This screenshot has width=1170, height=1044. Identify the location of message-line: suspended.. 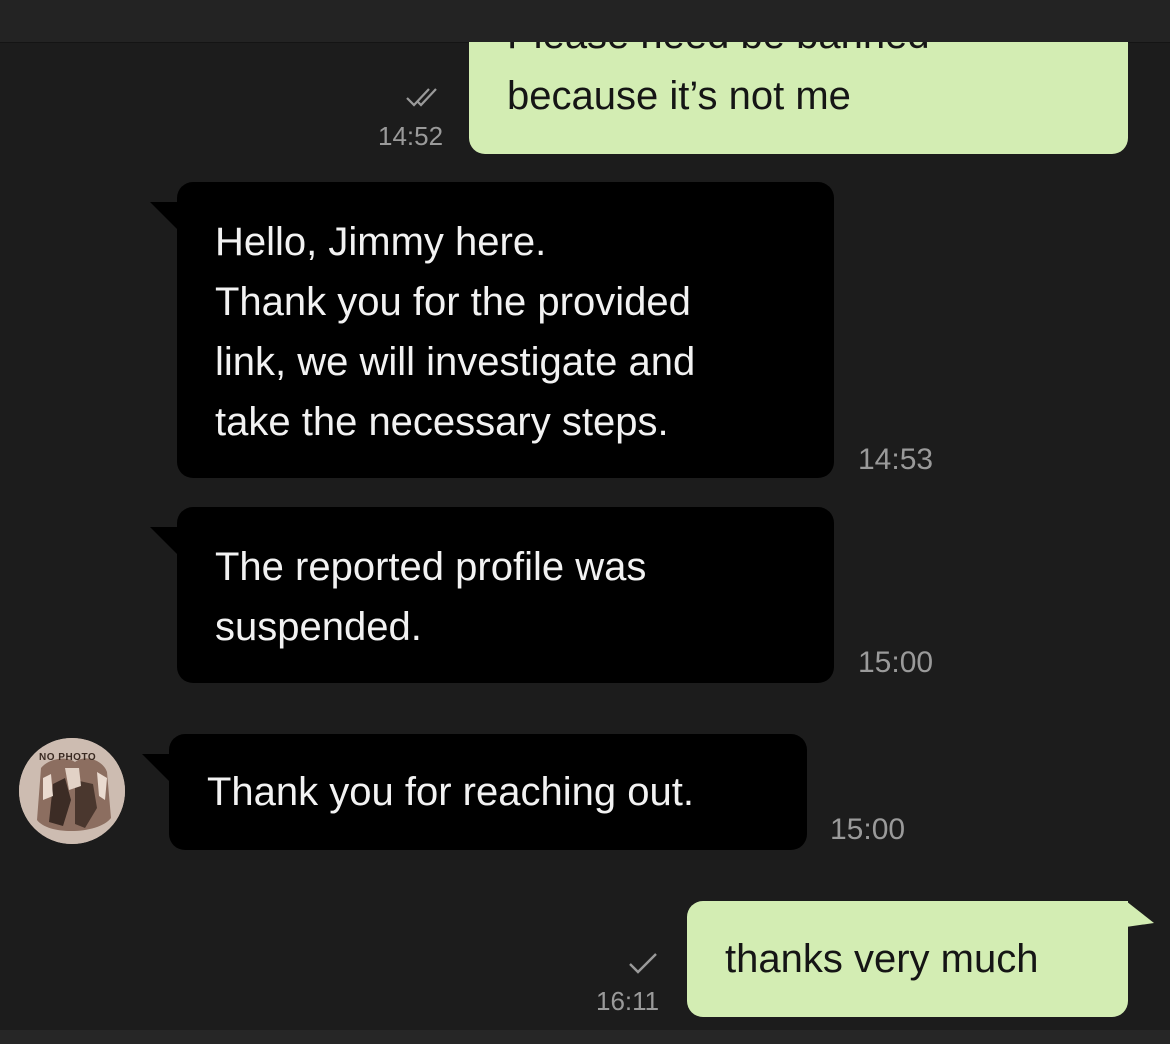
(318, 627).